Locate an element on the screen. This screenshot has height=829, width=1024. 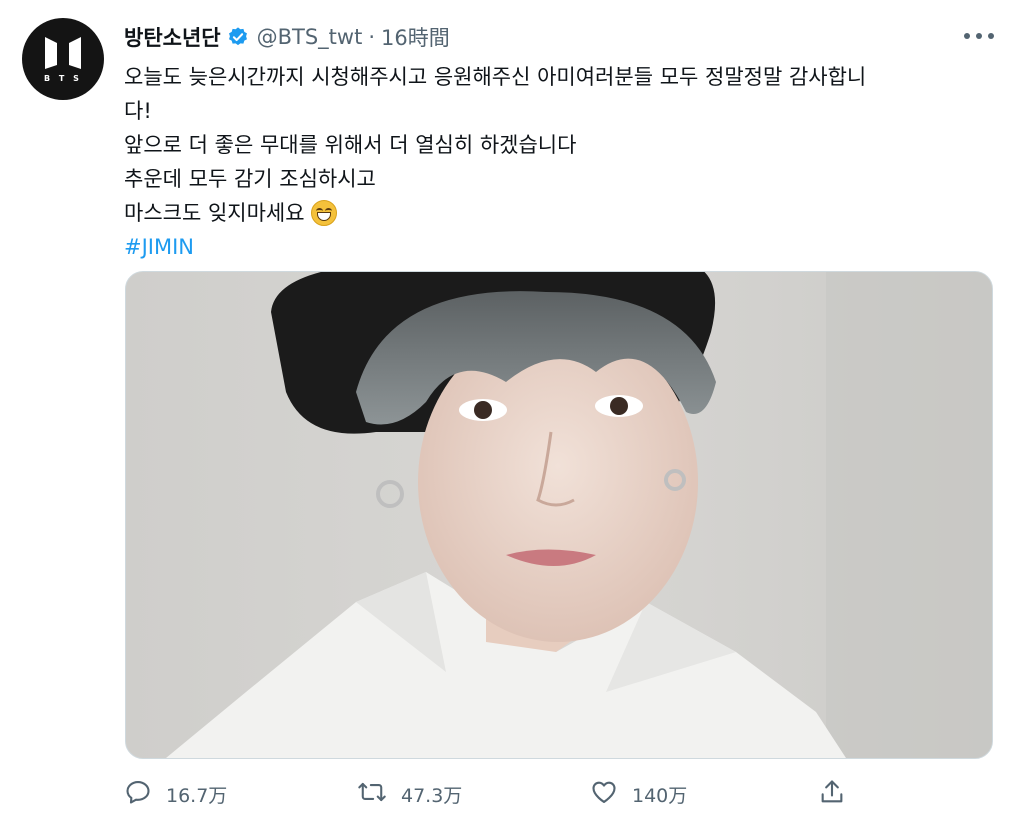
user-handle: @BTS_twt is located at coordinates (310, 37).